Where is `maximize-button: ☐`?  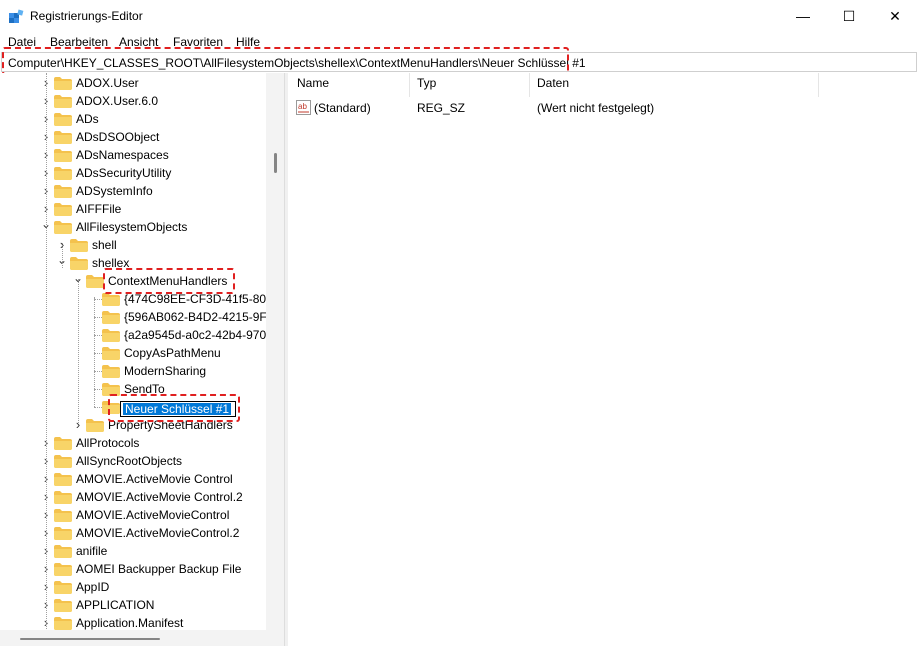
maximize-button: ☐ is located at coordinates (849, 16).